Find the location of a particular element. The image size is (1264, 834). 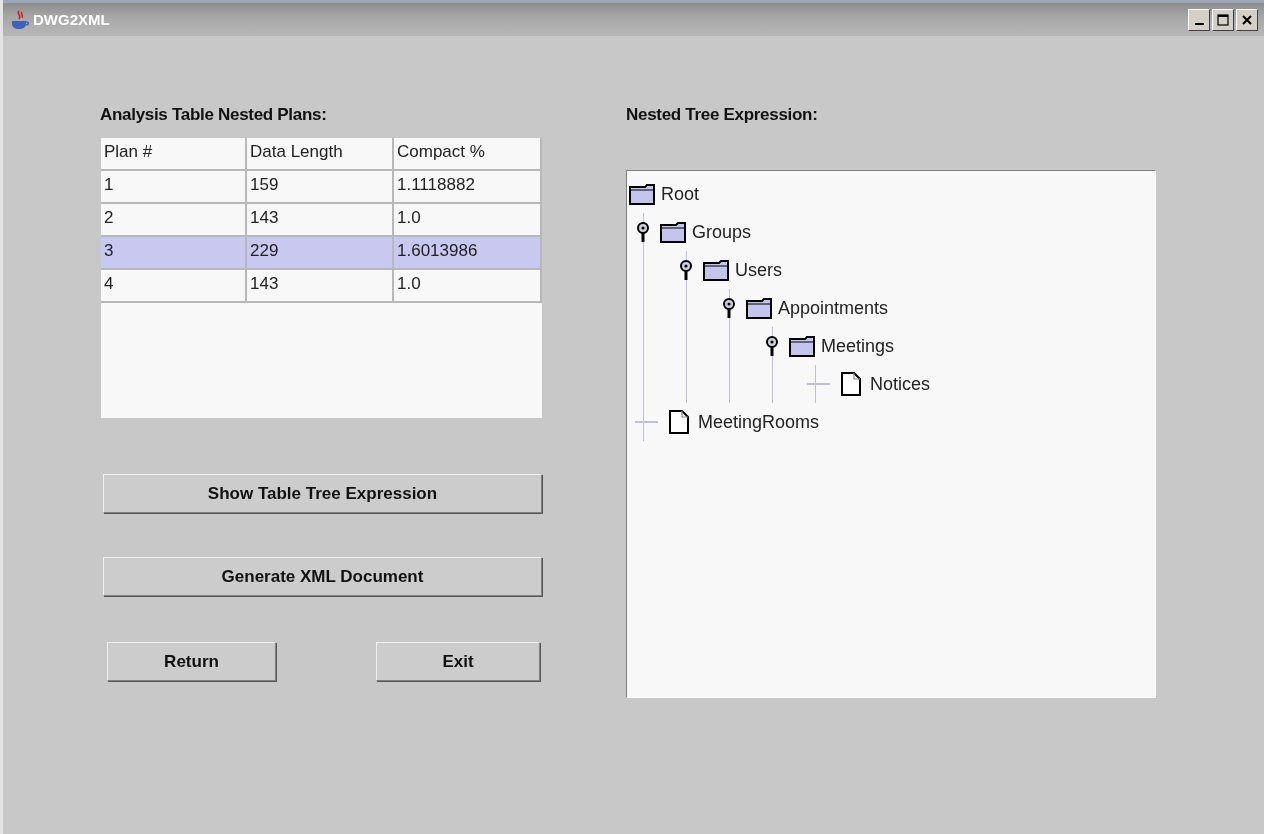

maximize-button is located at coordinates (1223, 19).